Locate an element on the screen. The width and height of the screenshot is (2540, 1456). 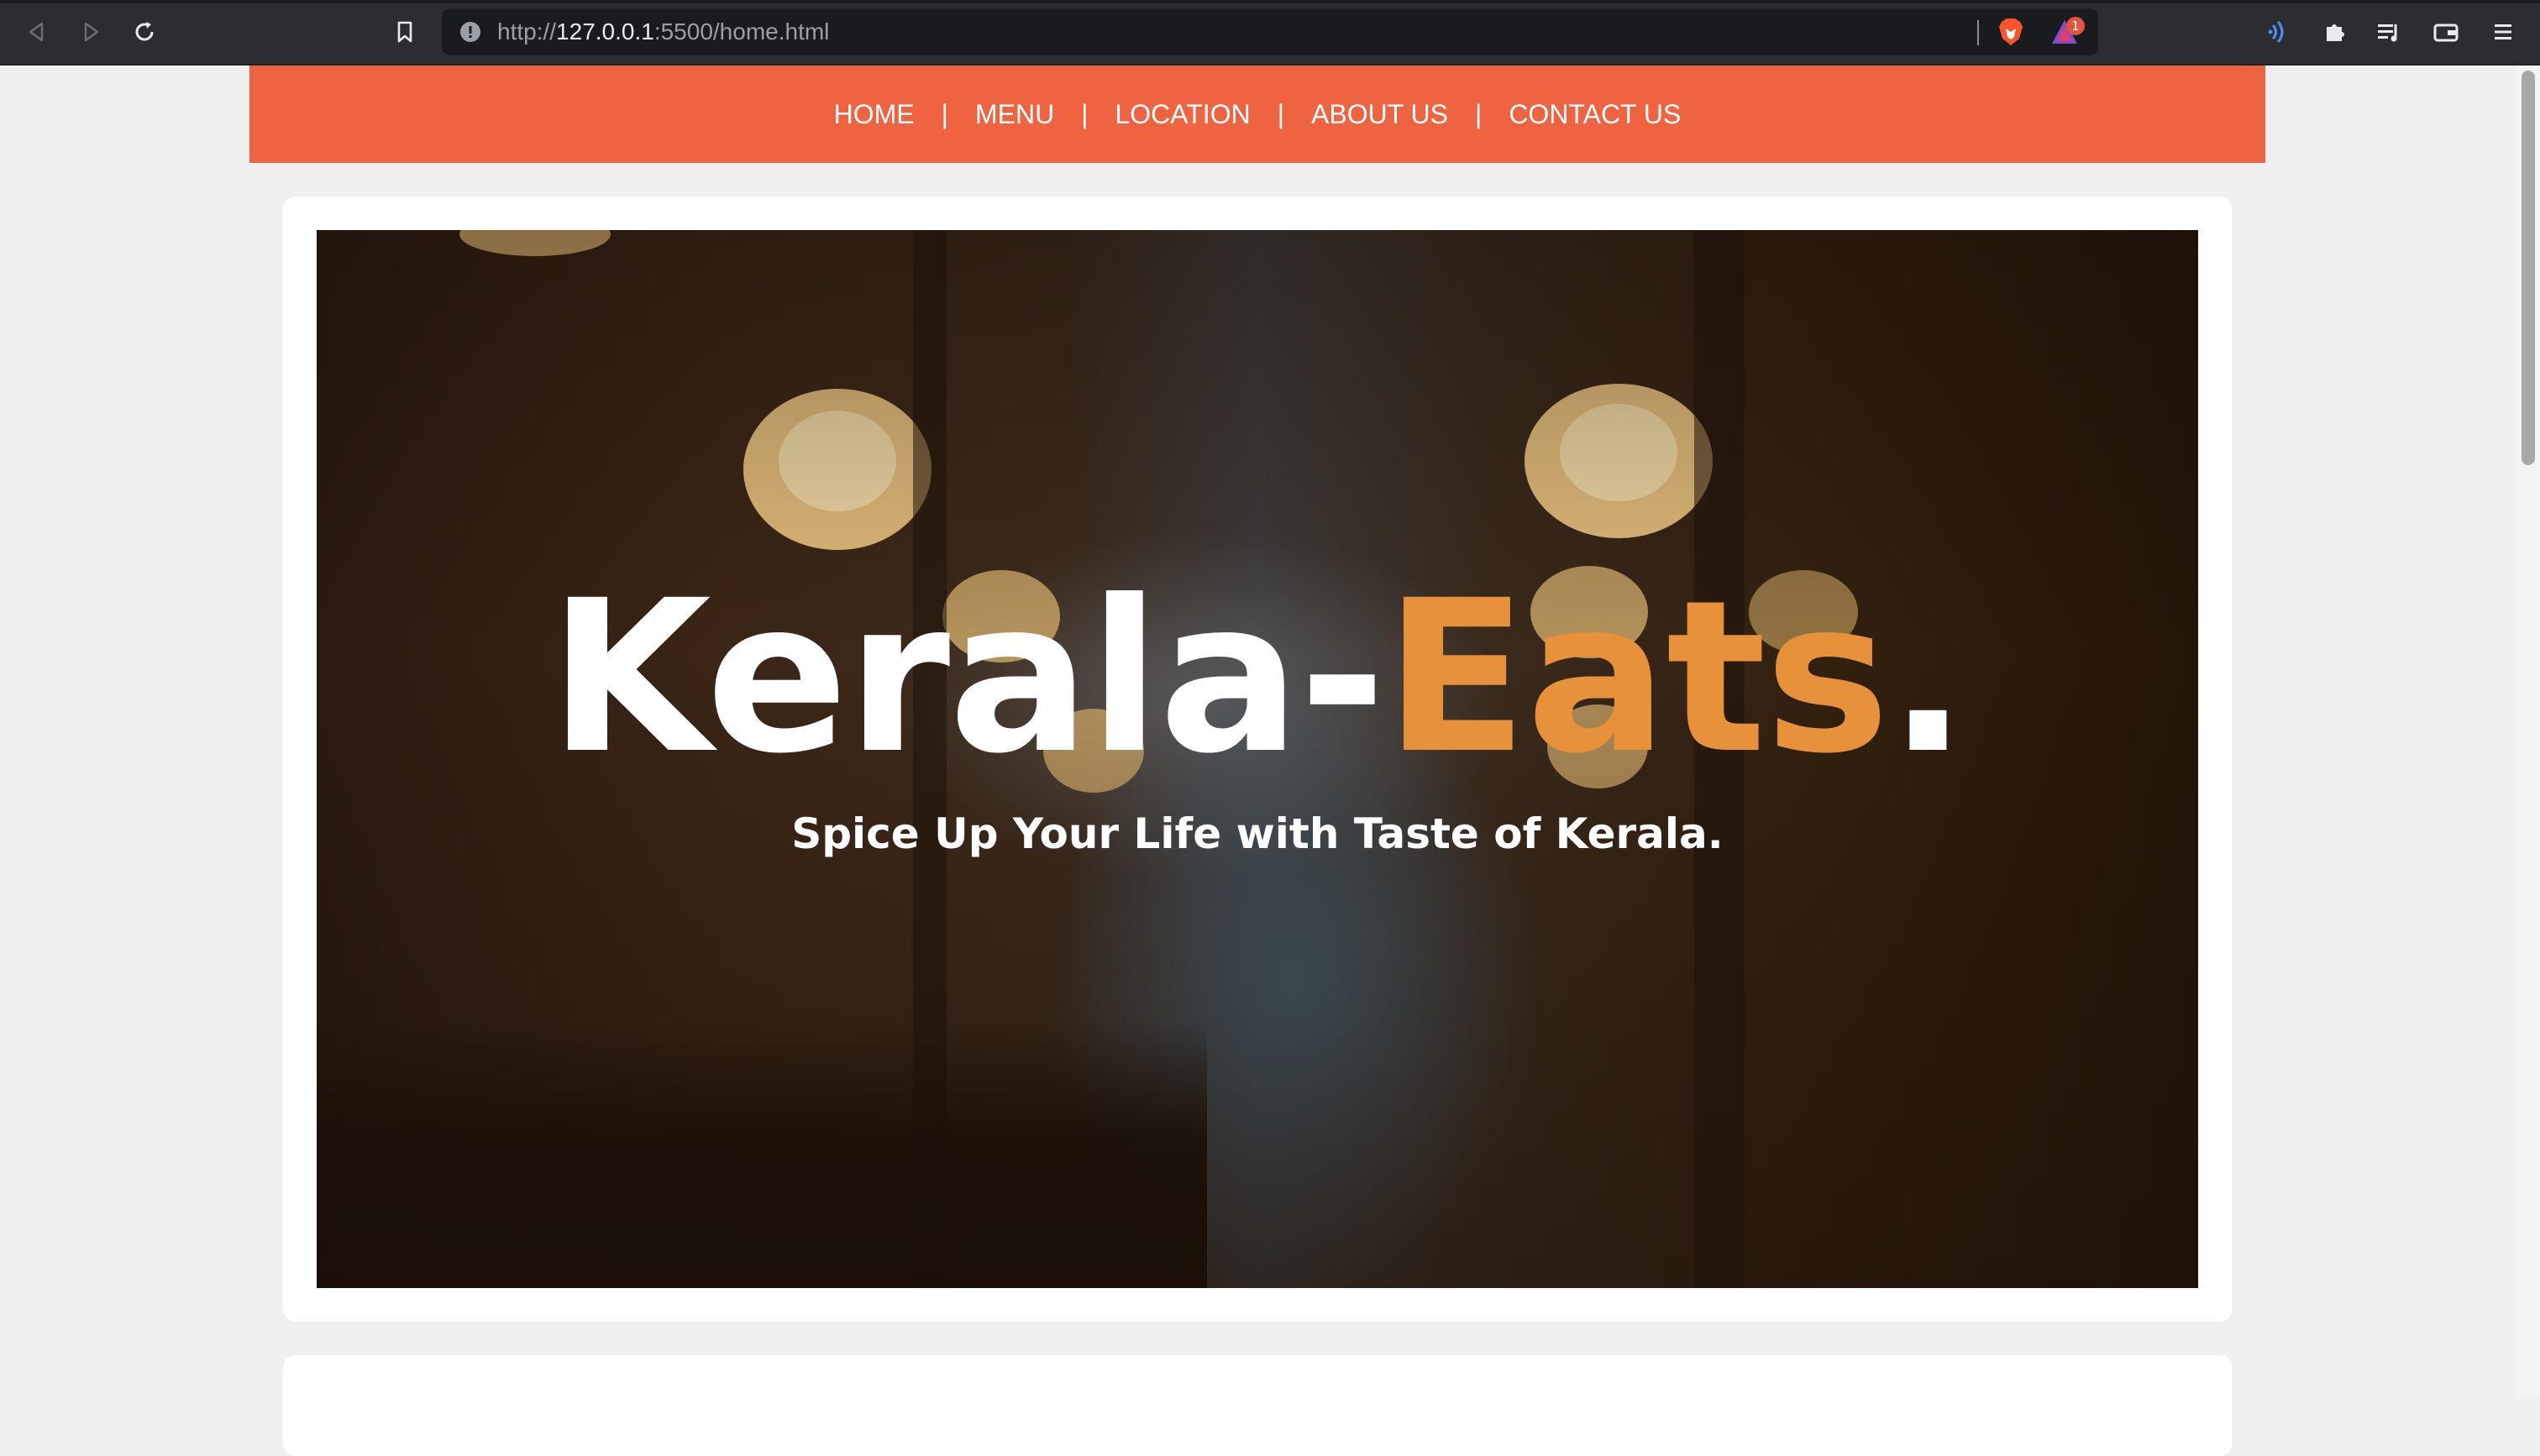
playlist-button is located at coordinates (2389, 32).